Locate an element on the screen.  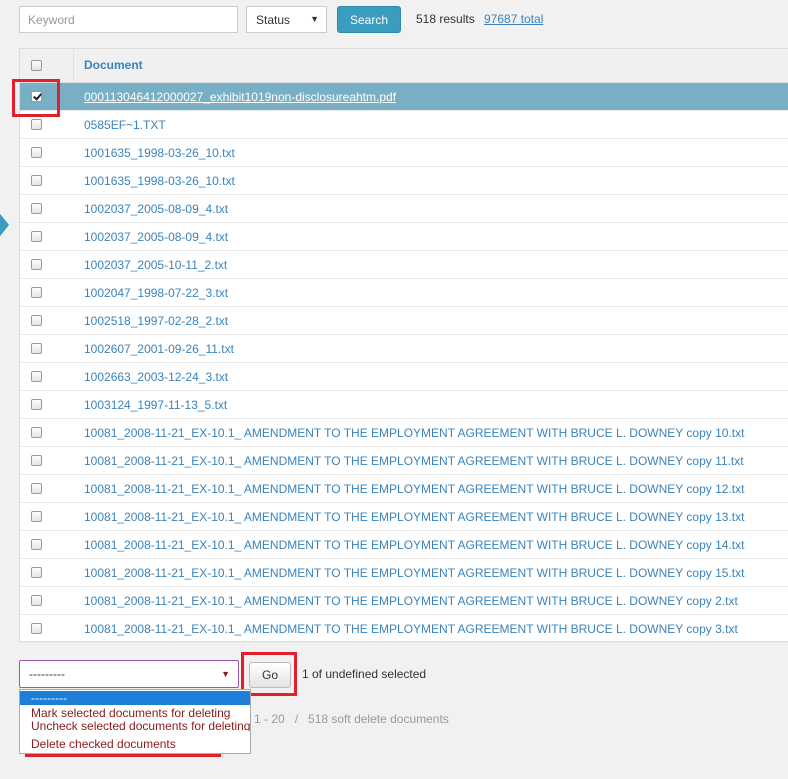
document-link: 0585EF~1.TXT is located at coordinates (125, 125).